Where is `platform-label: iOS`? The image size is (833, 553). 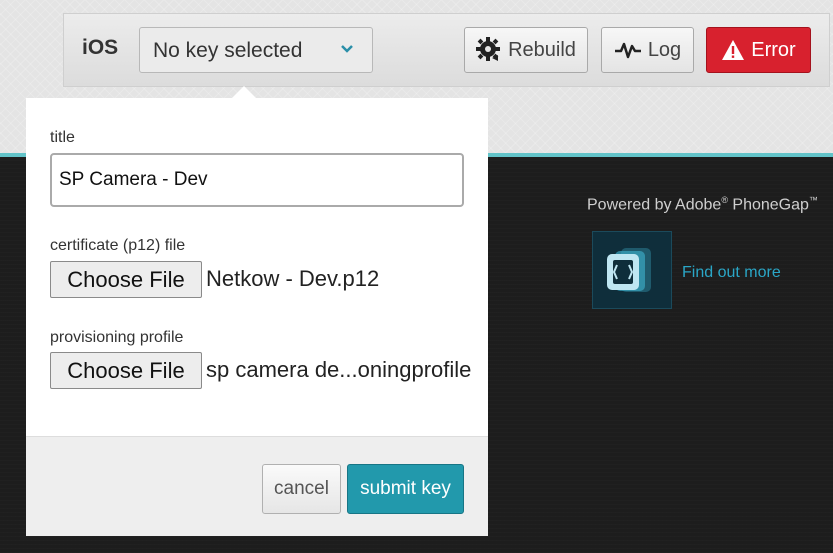
platform-label: iOS is located at coordinates (100, 47).